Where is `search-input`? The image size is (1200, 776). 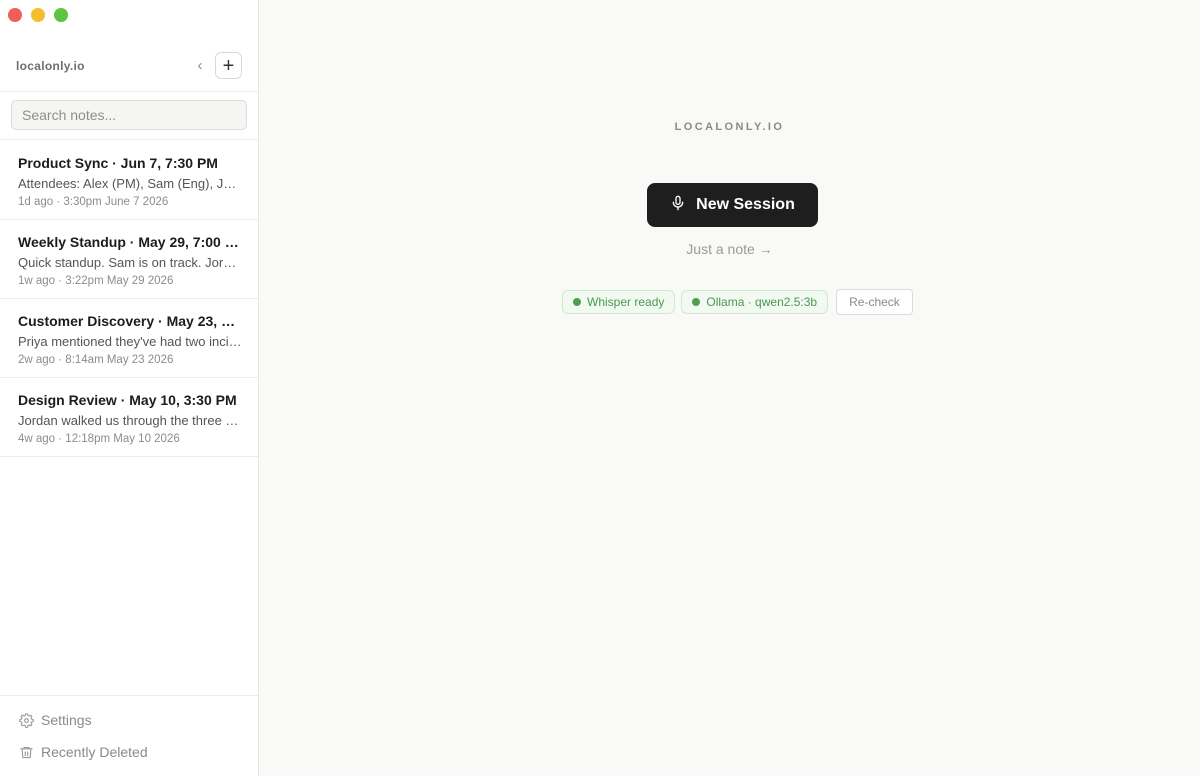
search-input is located at coordinates (129, 115).